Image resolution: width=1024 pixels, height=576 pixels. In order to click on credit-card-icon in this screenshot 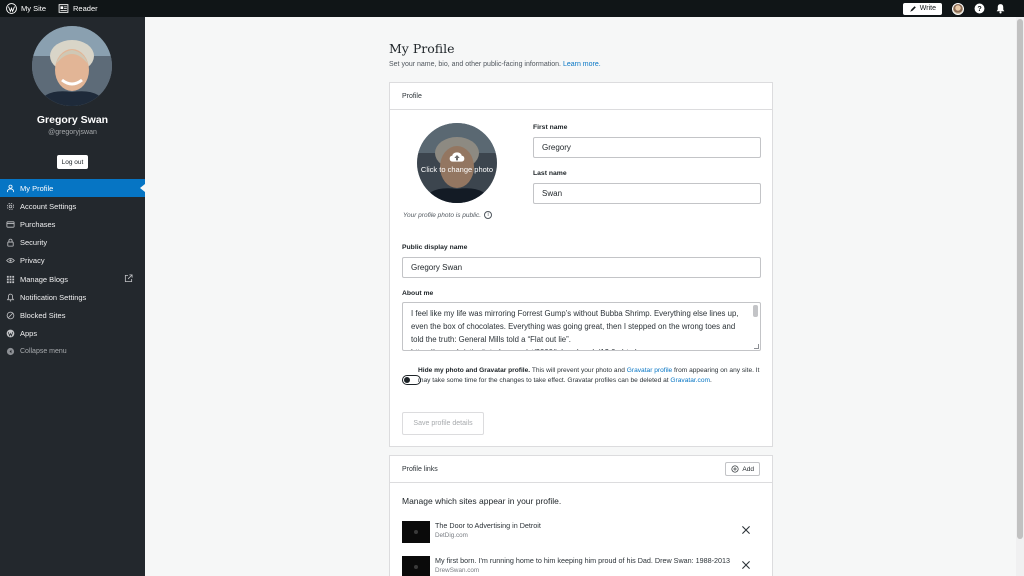, I will do `click(10, 224)`.